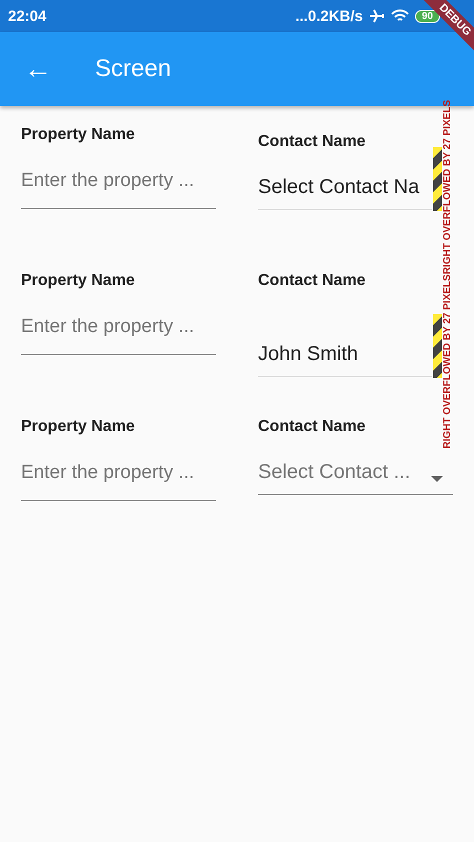  What do you see at coordinates (427, 16) in the screenshot?
I see `battery-level: 90` at bounding box center [427, 16].